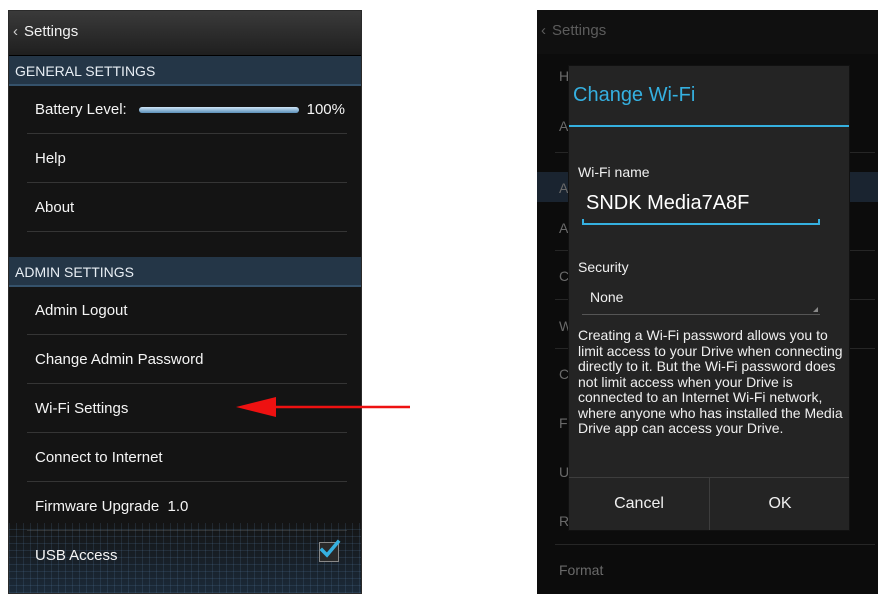 This screenshot has width=878, height=594. Describe the element at coordinates (185, 71) in the screenshot. I see `general-settings-header: GENERAL SETTINGS` at that location.